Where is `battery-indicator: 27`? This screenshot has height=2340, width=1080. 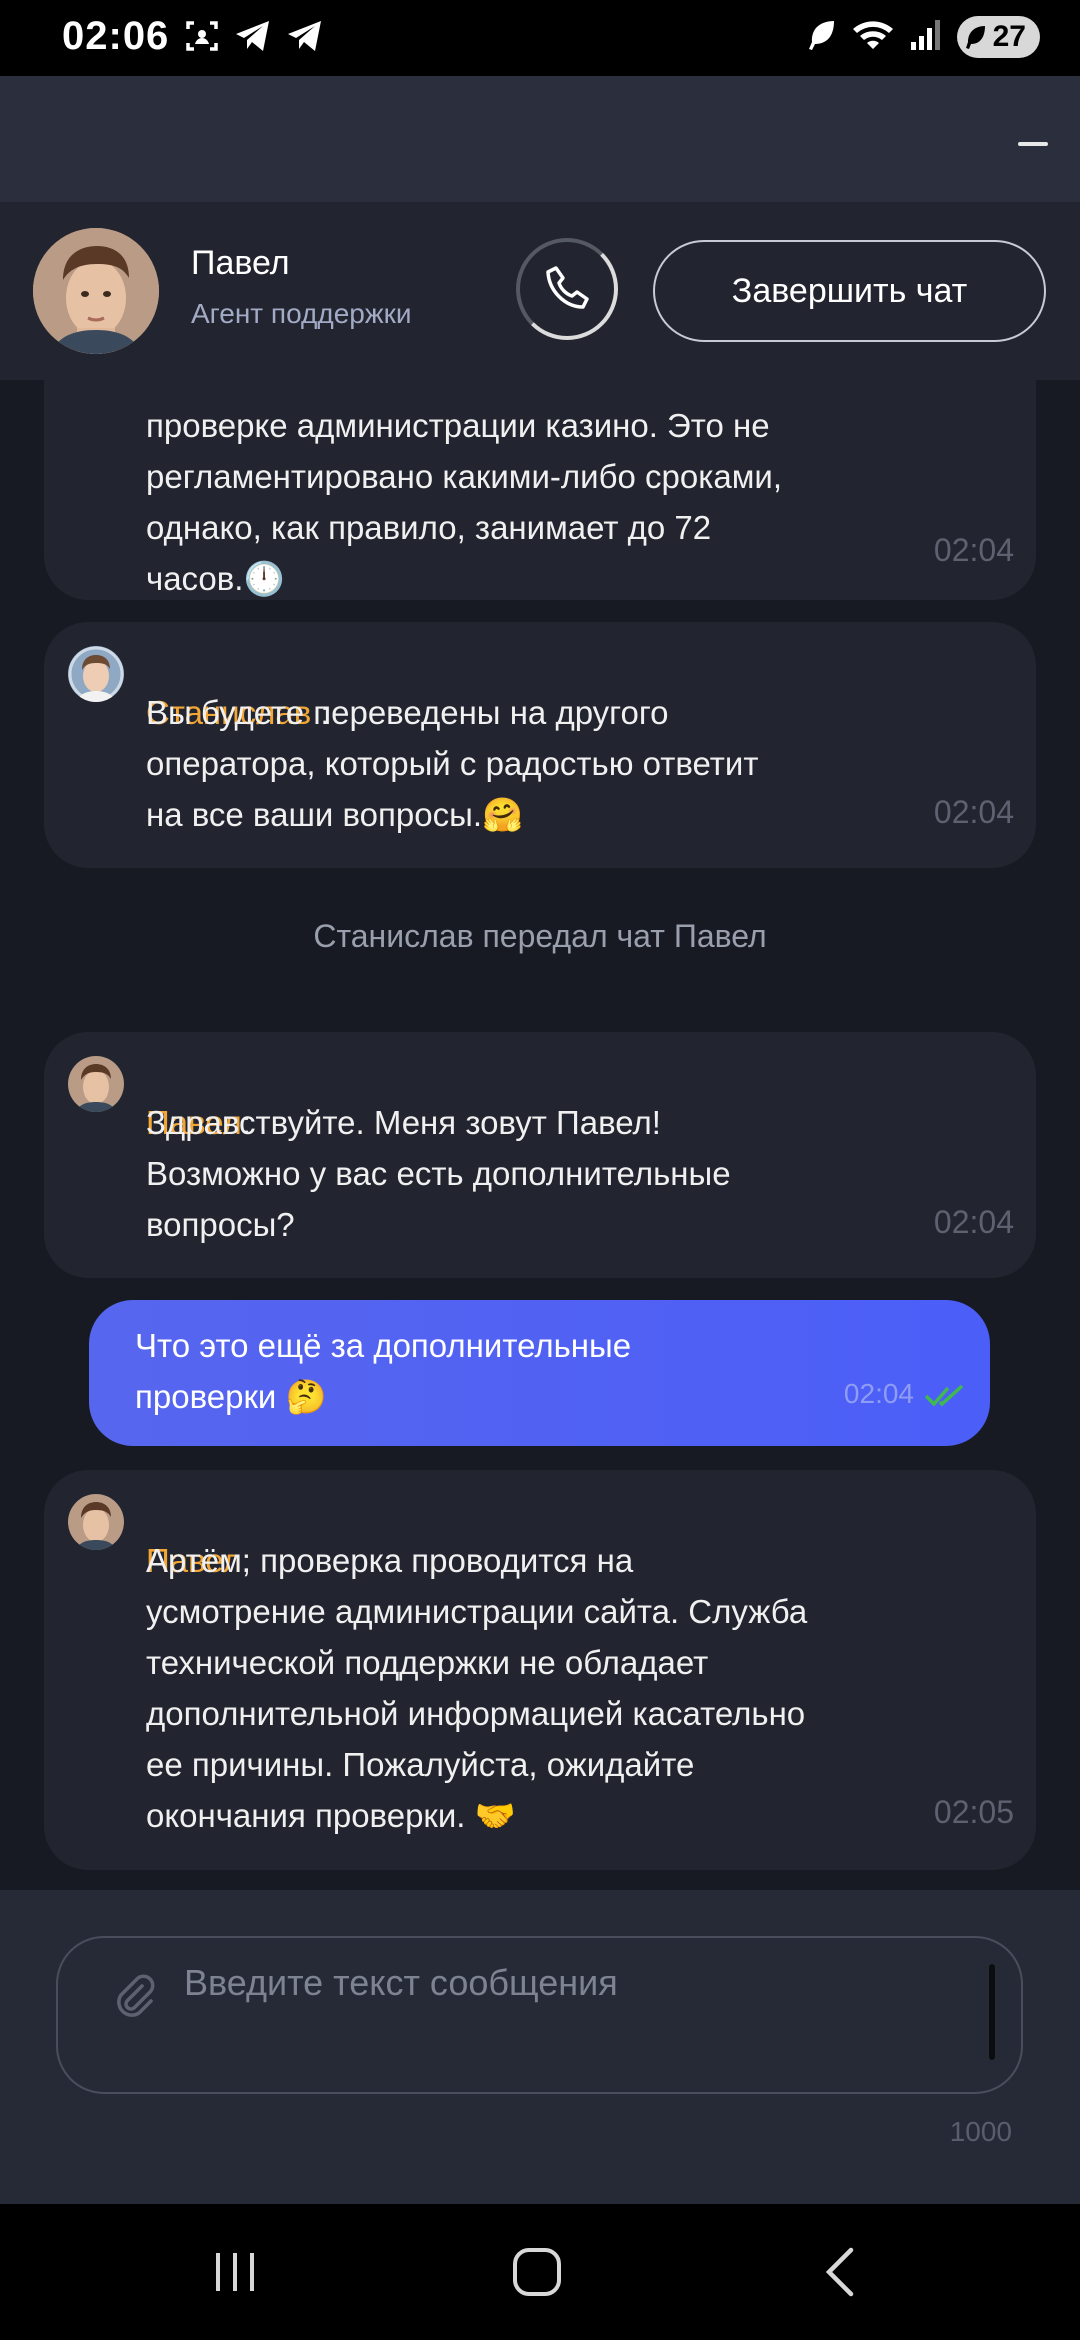 battery-indicator: 27 is located at coordinates (998, 37).